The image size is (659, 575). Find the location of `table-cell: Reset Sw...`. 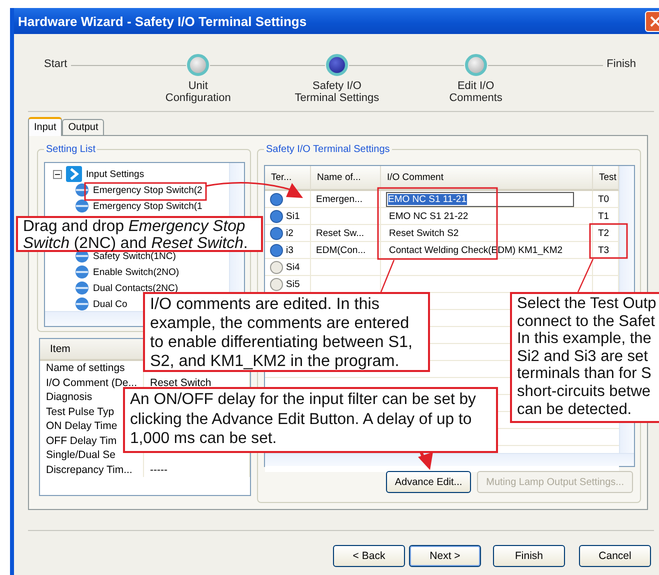

table-cell: Reset Sw... is located at coordinates (346, 233).